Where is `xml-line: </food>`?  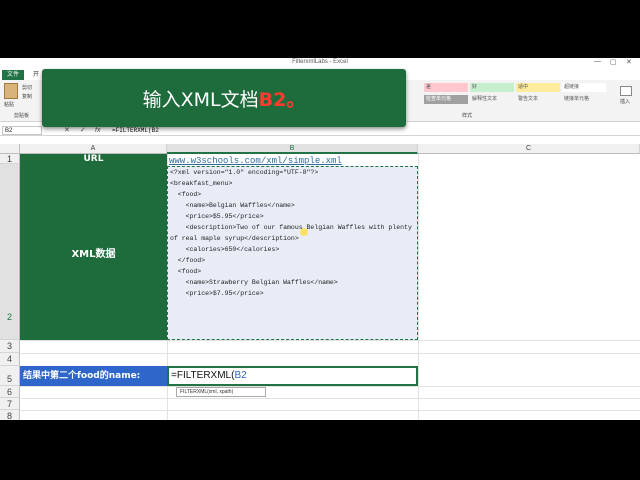
xml-line: </food> is located at coordinates (188, 260).